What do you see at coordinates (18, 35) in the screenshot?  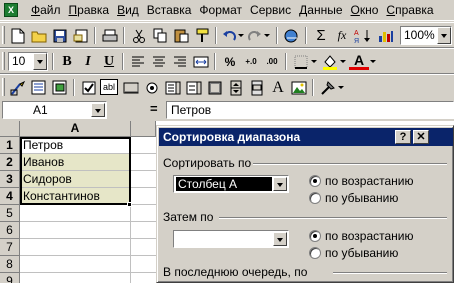 I see `new-document-icon` at bounding box center [18, 35].